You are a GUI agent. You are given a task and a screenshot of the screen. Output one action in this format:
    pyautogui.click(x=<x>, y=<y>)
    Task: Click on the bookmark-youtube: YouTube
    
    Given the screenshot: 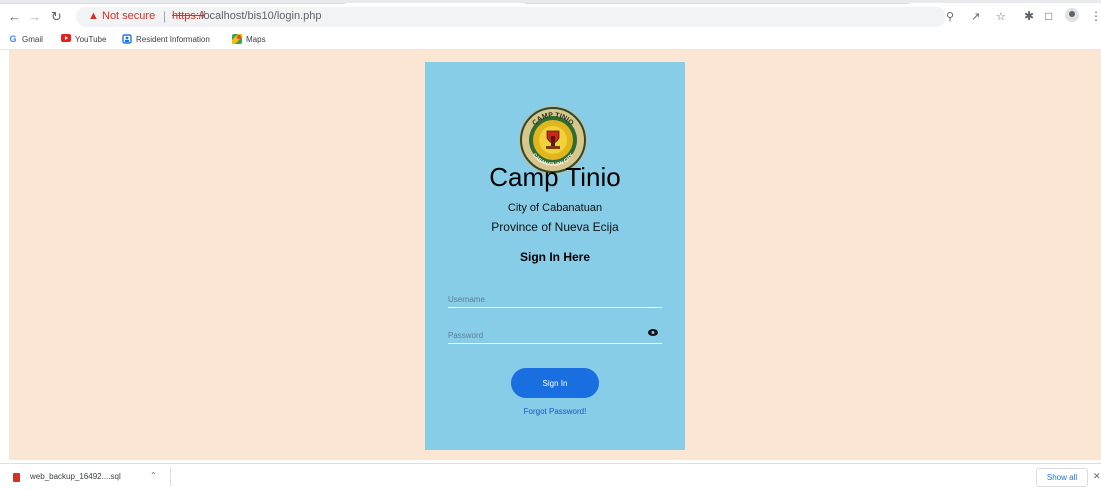 What is the action you would take?
    pyautogui.click(x=83, y=39)
    